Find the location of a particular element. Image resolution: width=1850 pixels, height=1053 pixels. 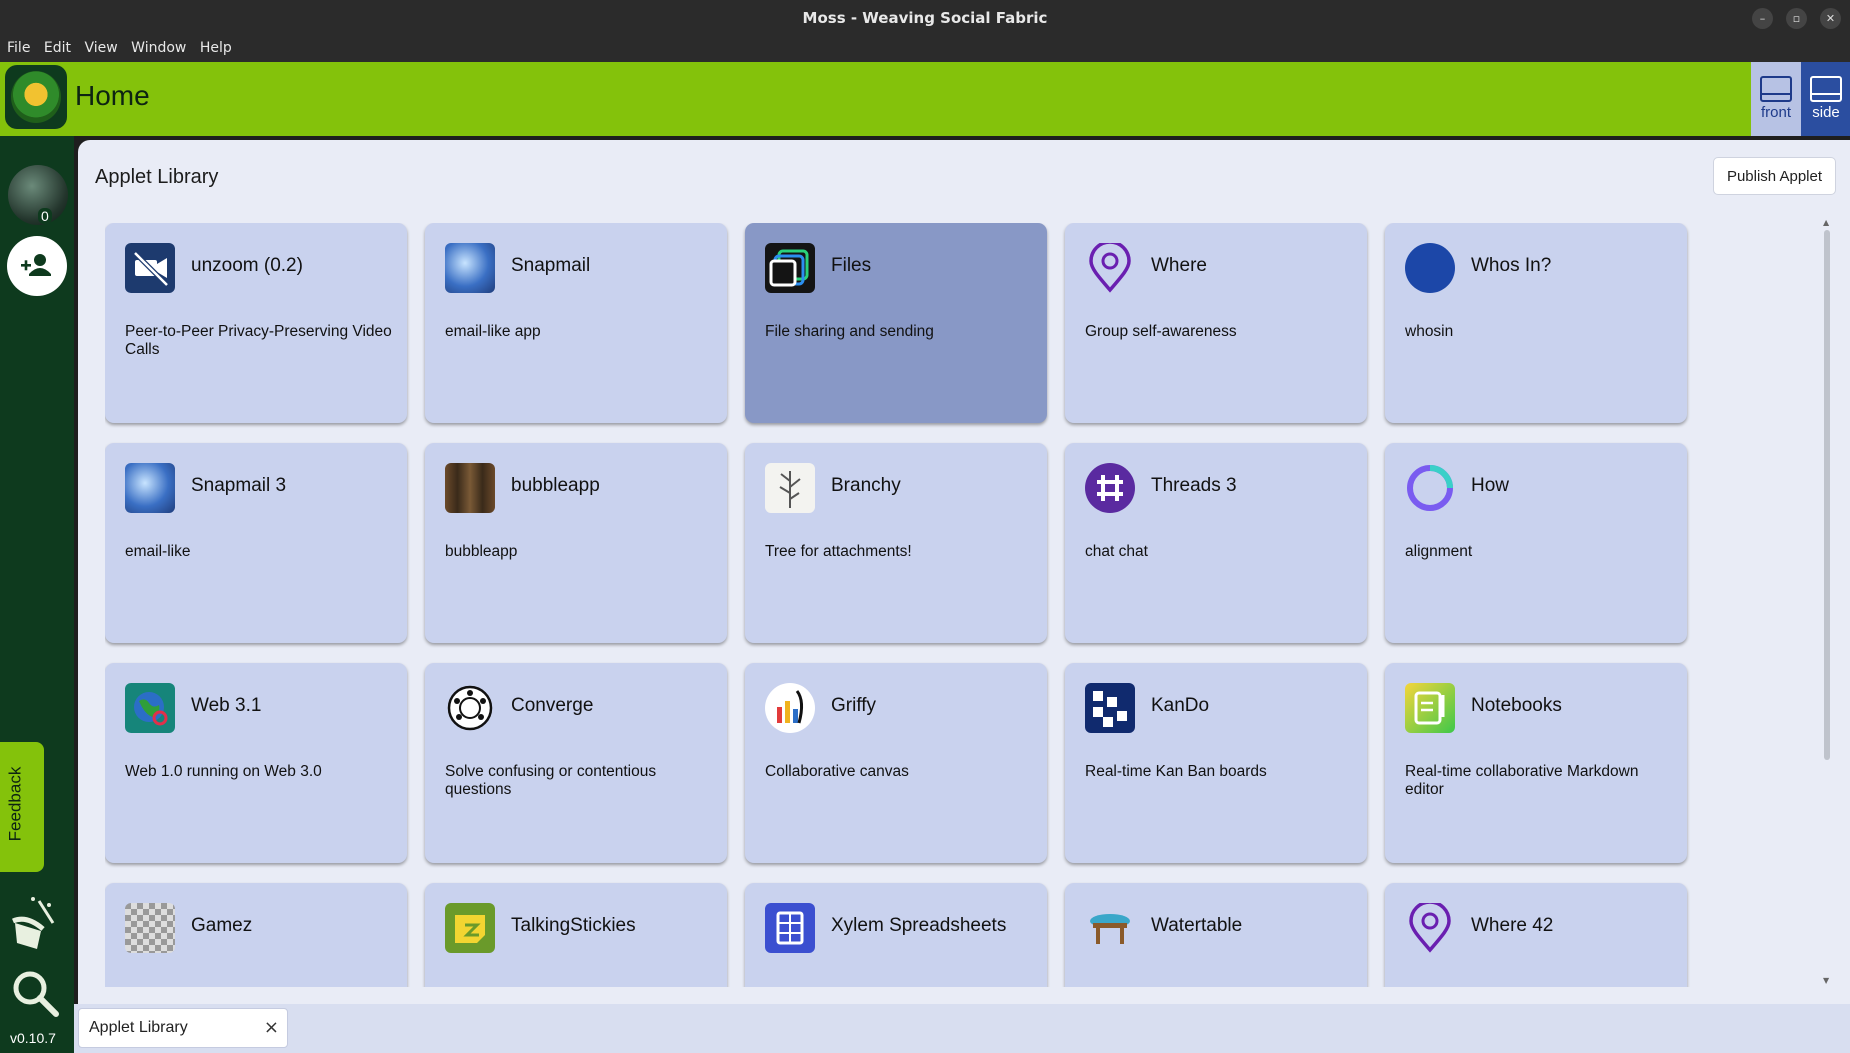

applet-description: Group self-awareness is located at coordinates (1161, 331).